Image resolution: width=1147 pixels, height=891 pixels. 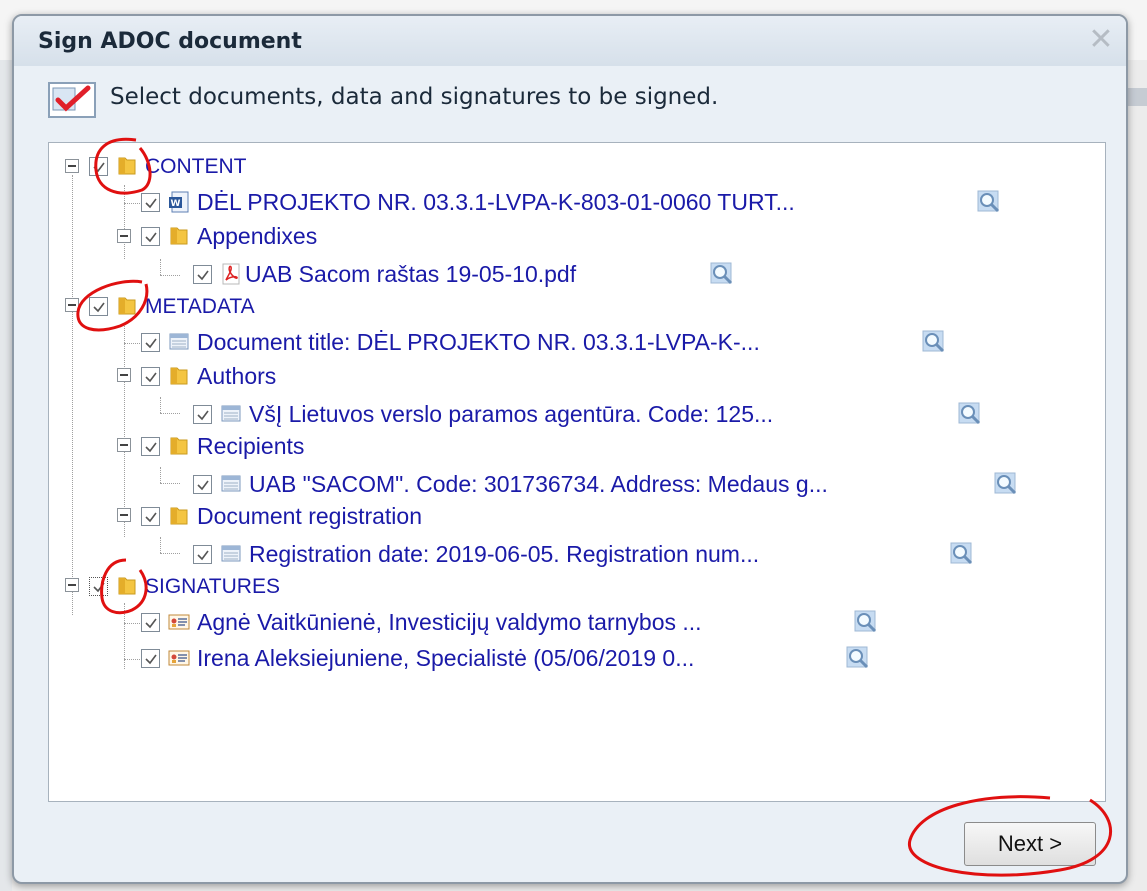 What do you see at coordinates (150, 446) in the screenshot?
I see `checkbox-recipients` at bounding box center [150, 446].